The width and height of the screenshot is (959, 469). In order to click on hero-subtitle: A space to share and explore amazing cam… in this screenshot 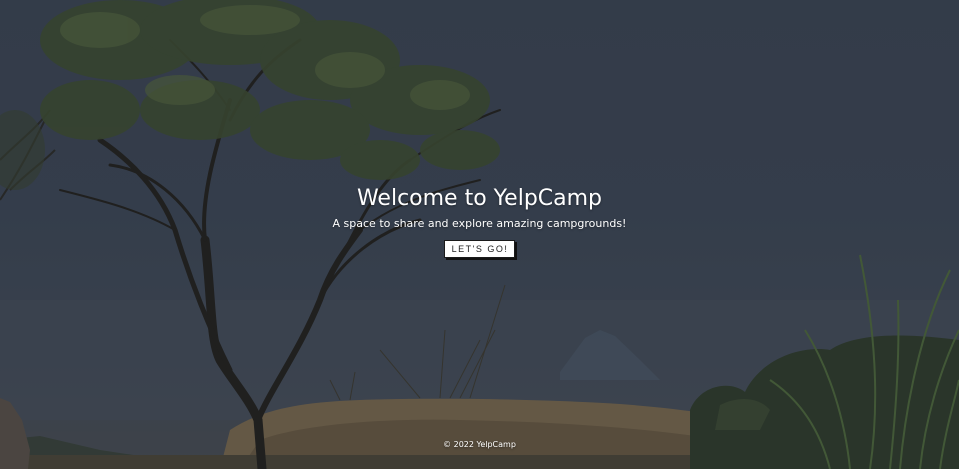, I will do `click(479, 223)`.